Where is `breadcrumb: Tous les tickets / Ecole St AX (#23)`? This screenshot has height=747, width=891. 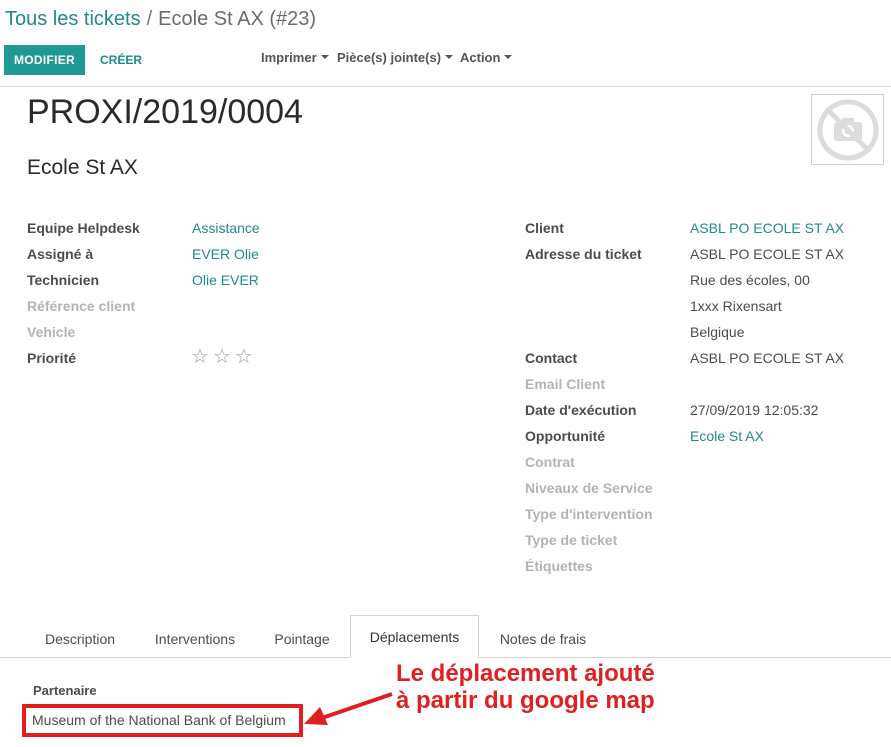
breadcrumb: Tous les tickets / Ecole St AX (#23) is located at coordinates (160, 19).